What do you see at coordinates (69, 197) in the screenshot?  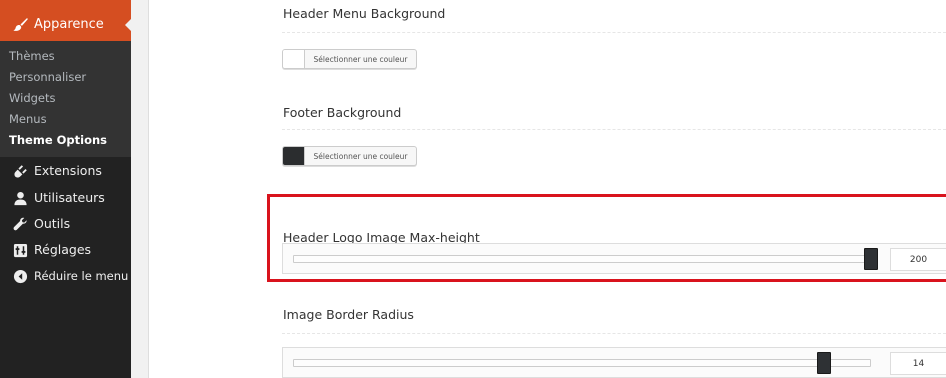 I see `menu-item-label: Utilisateurs` at bounding box center [69, 197].